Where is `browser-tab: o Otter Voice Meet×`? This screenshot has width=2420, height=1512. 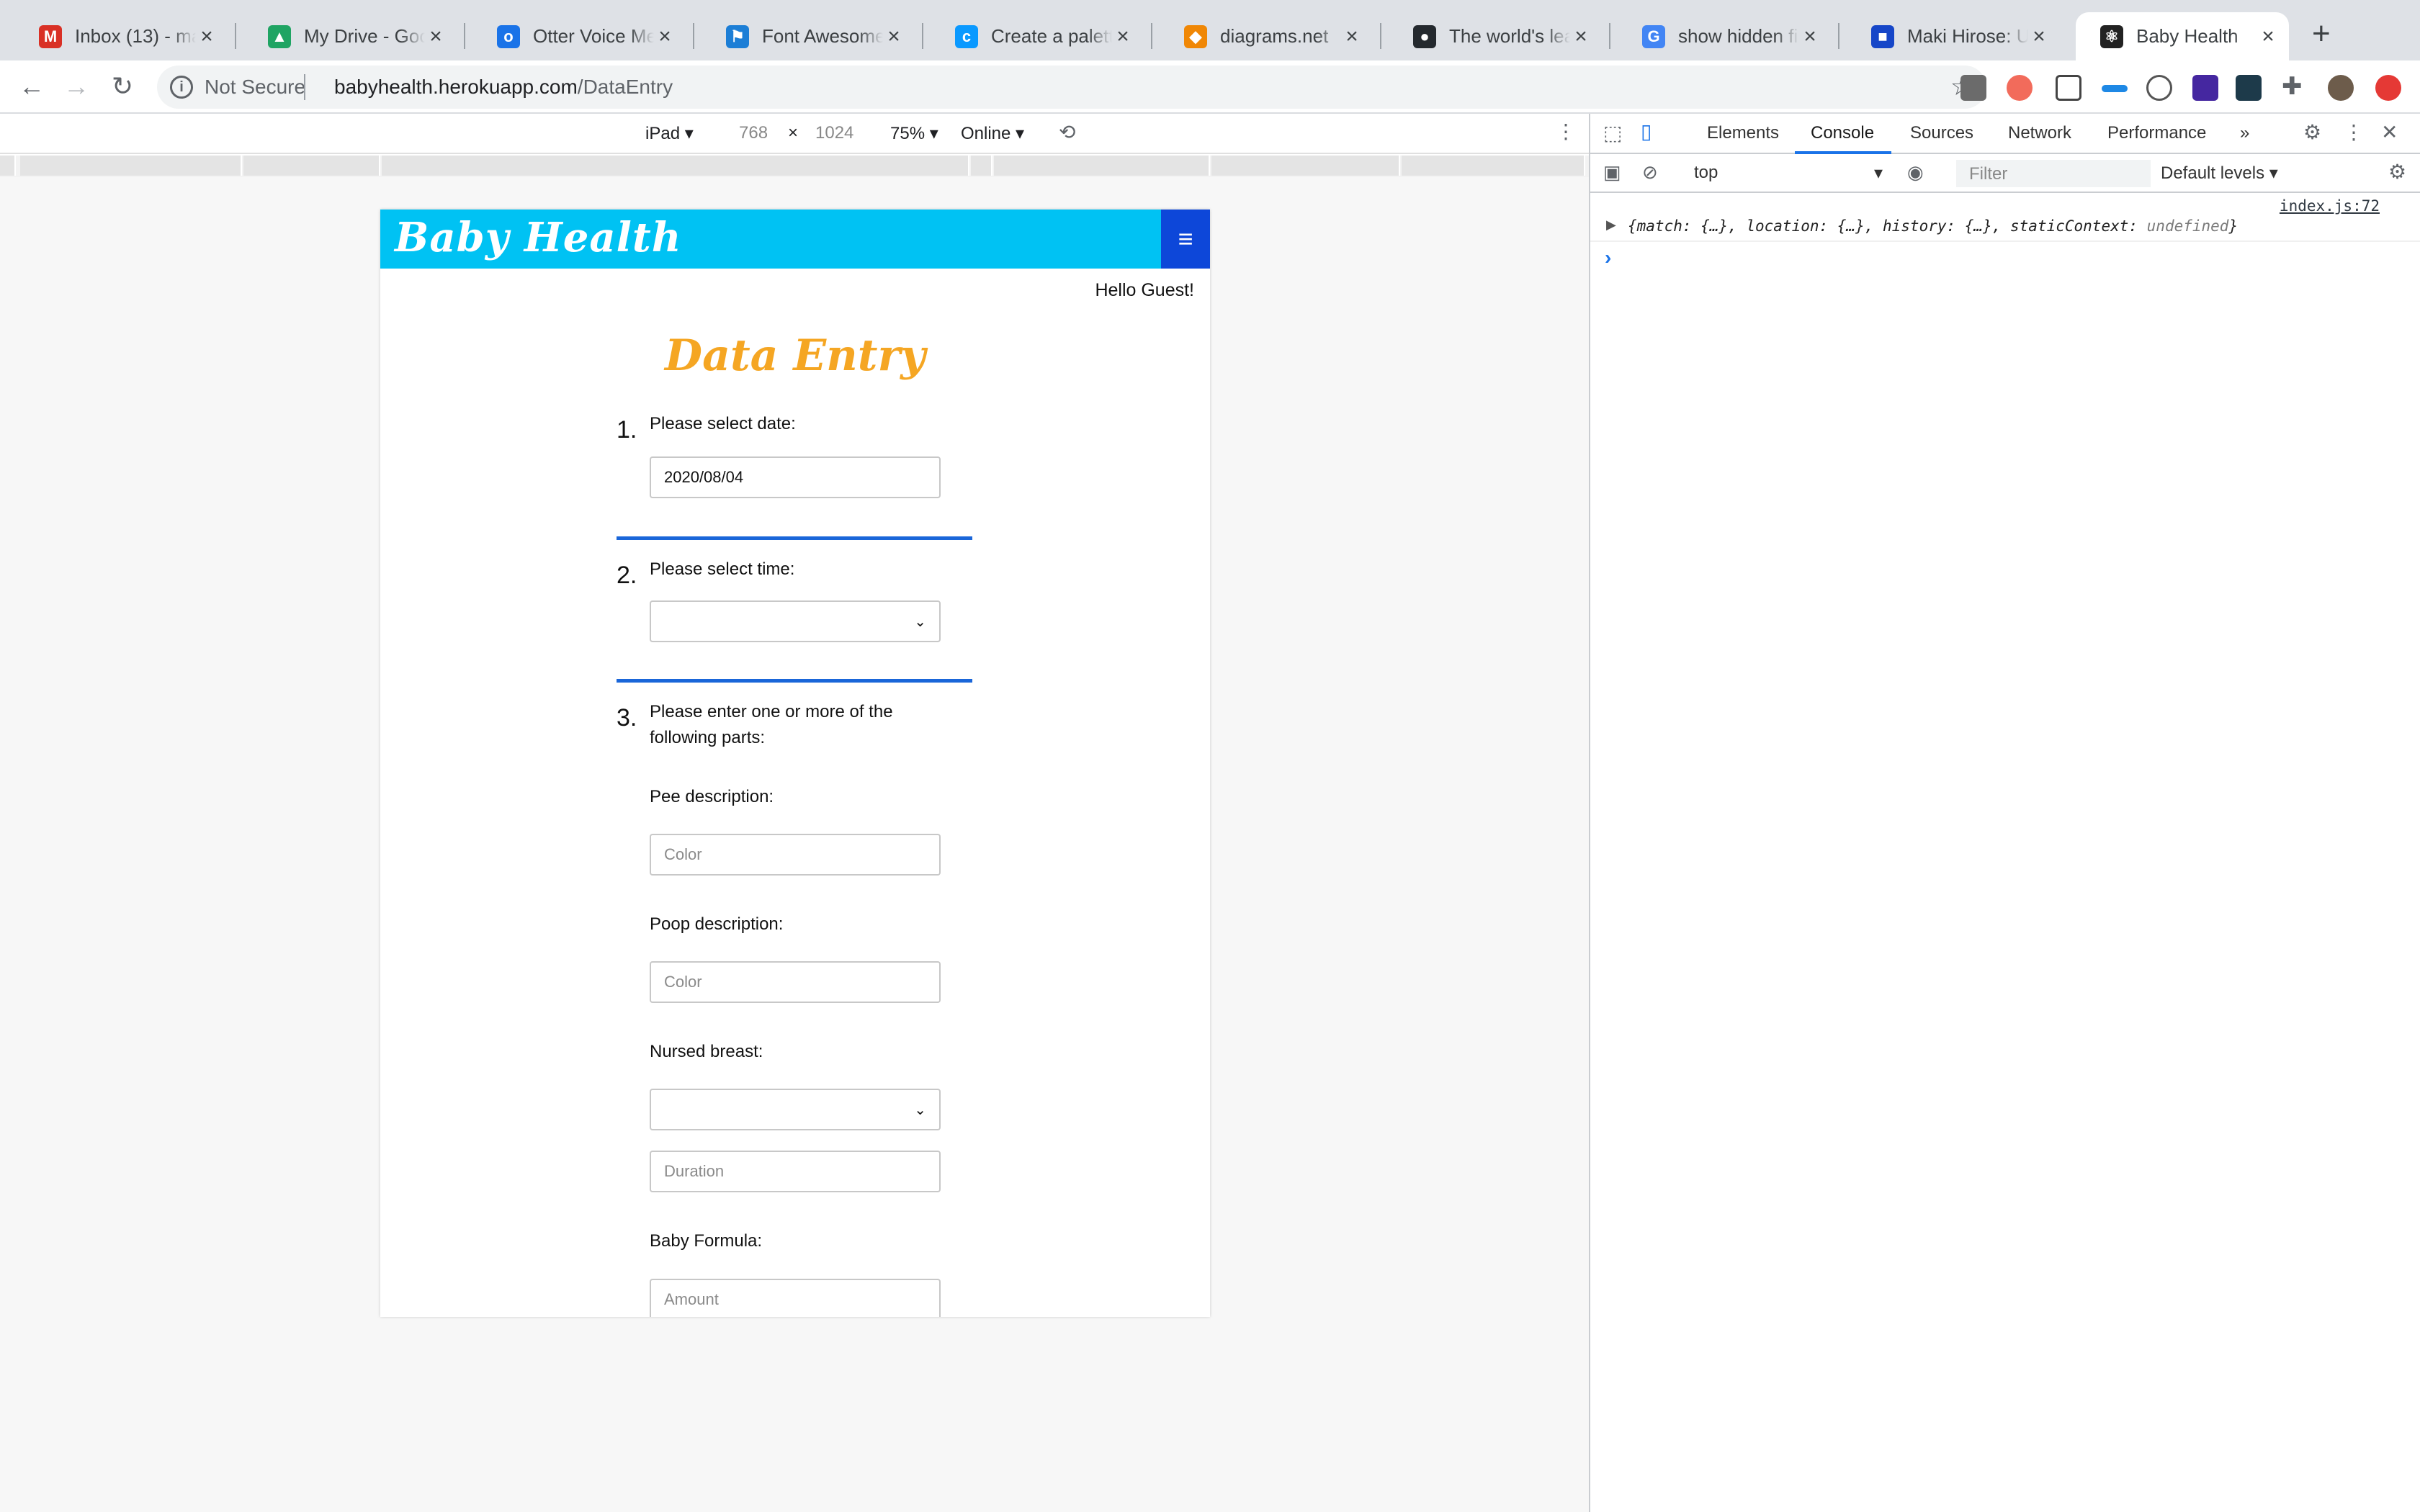
browser-tab: o Otter Voice Meet× is located at coordinates (579, 36).